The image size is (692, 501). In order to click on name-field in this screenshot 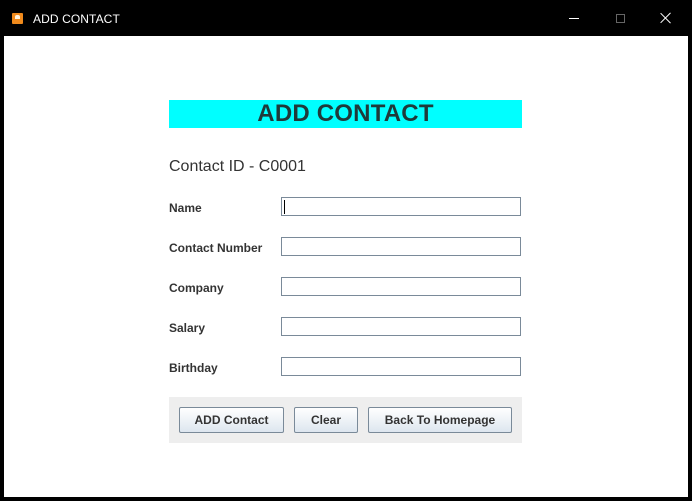, I will do `click(401, 206)`.